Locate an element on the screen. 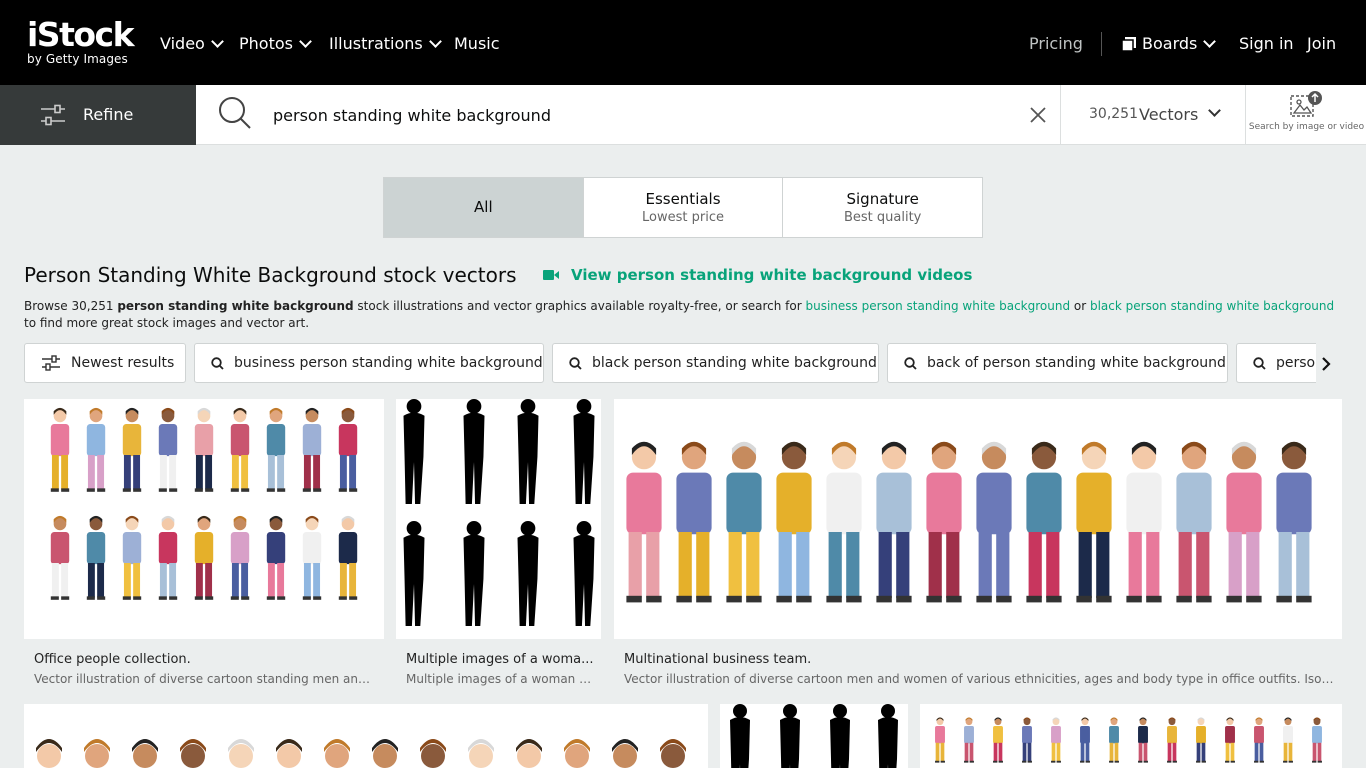  chip-newest-results: Newest results is located at coordinates (105, 363).